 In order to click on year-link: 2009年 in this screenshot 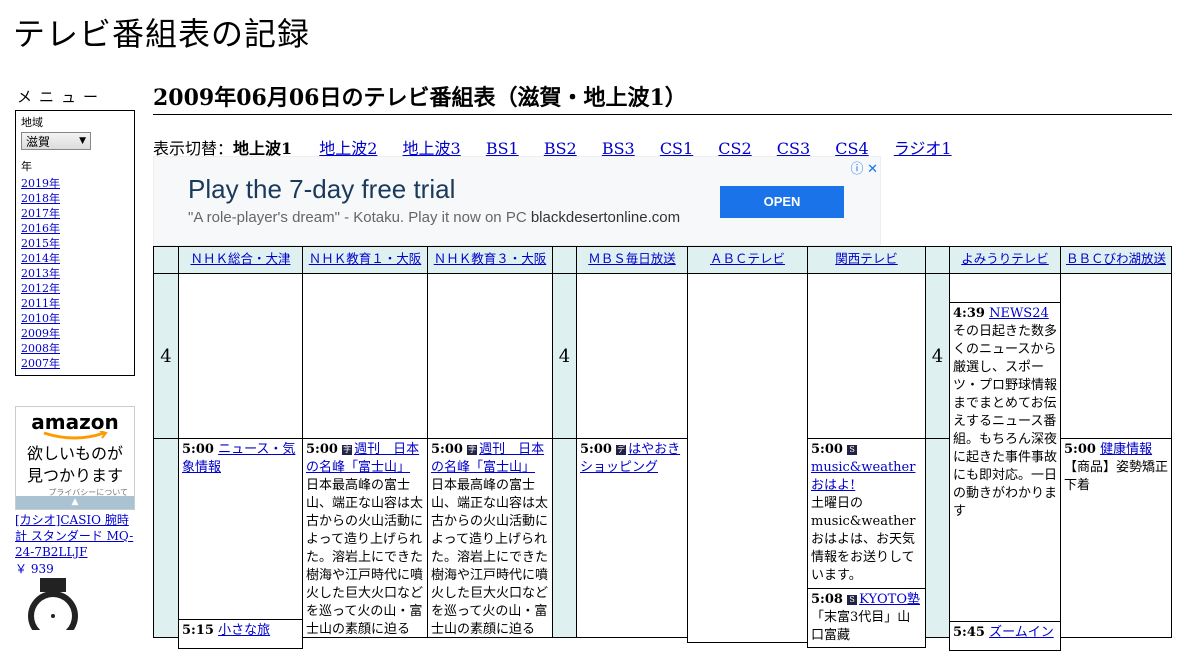, I will do `click(40, 333)`.